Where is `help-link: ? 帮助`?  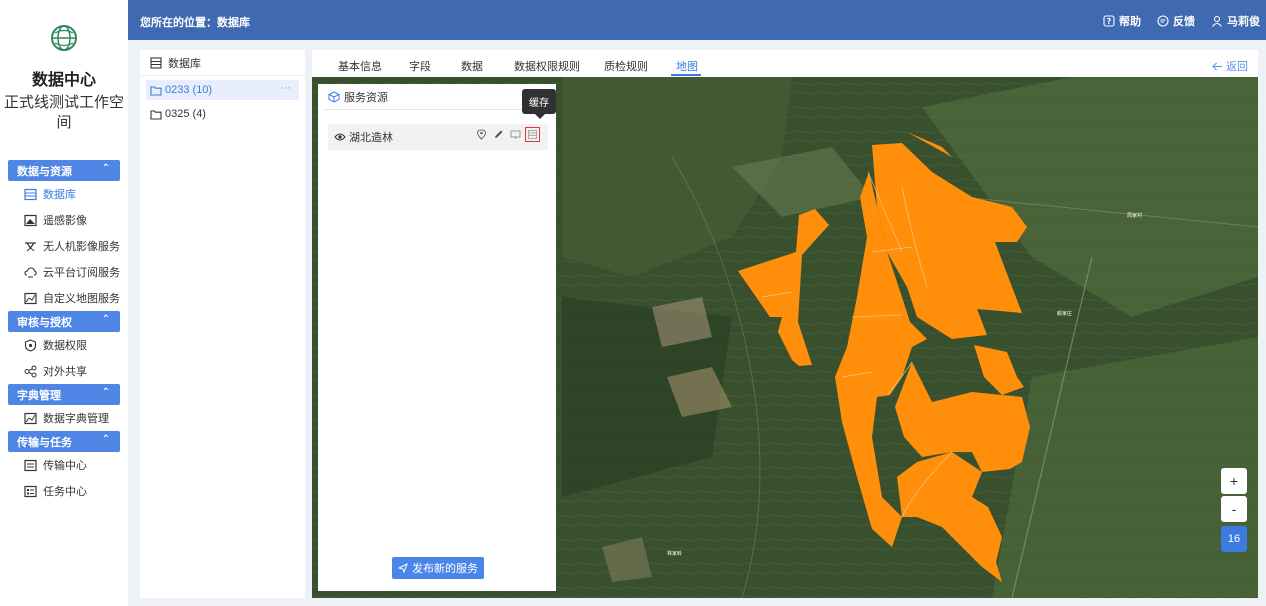
help-link: ? 帮助 is located at coordinates (1122, 21).